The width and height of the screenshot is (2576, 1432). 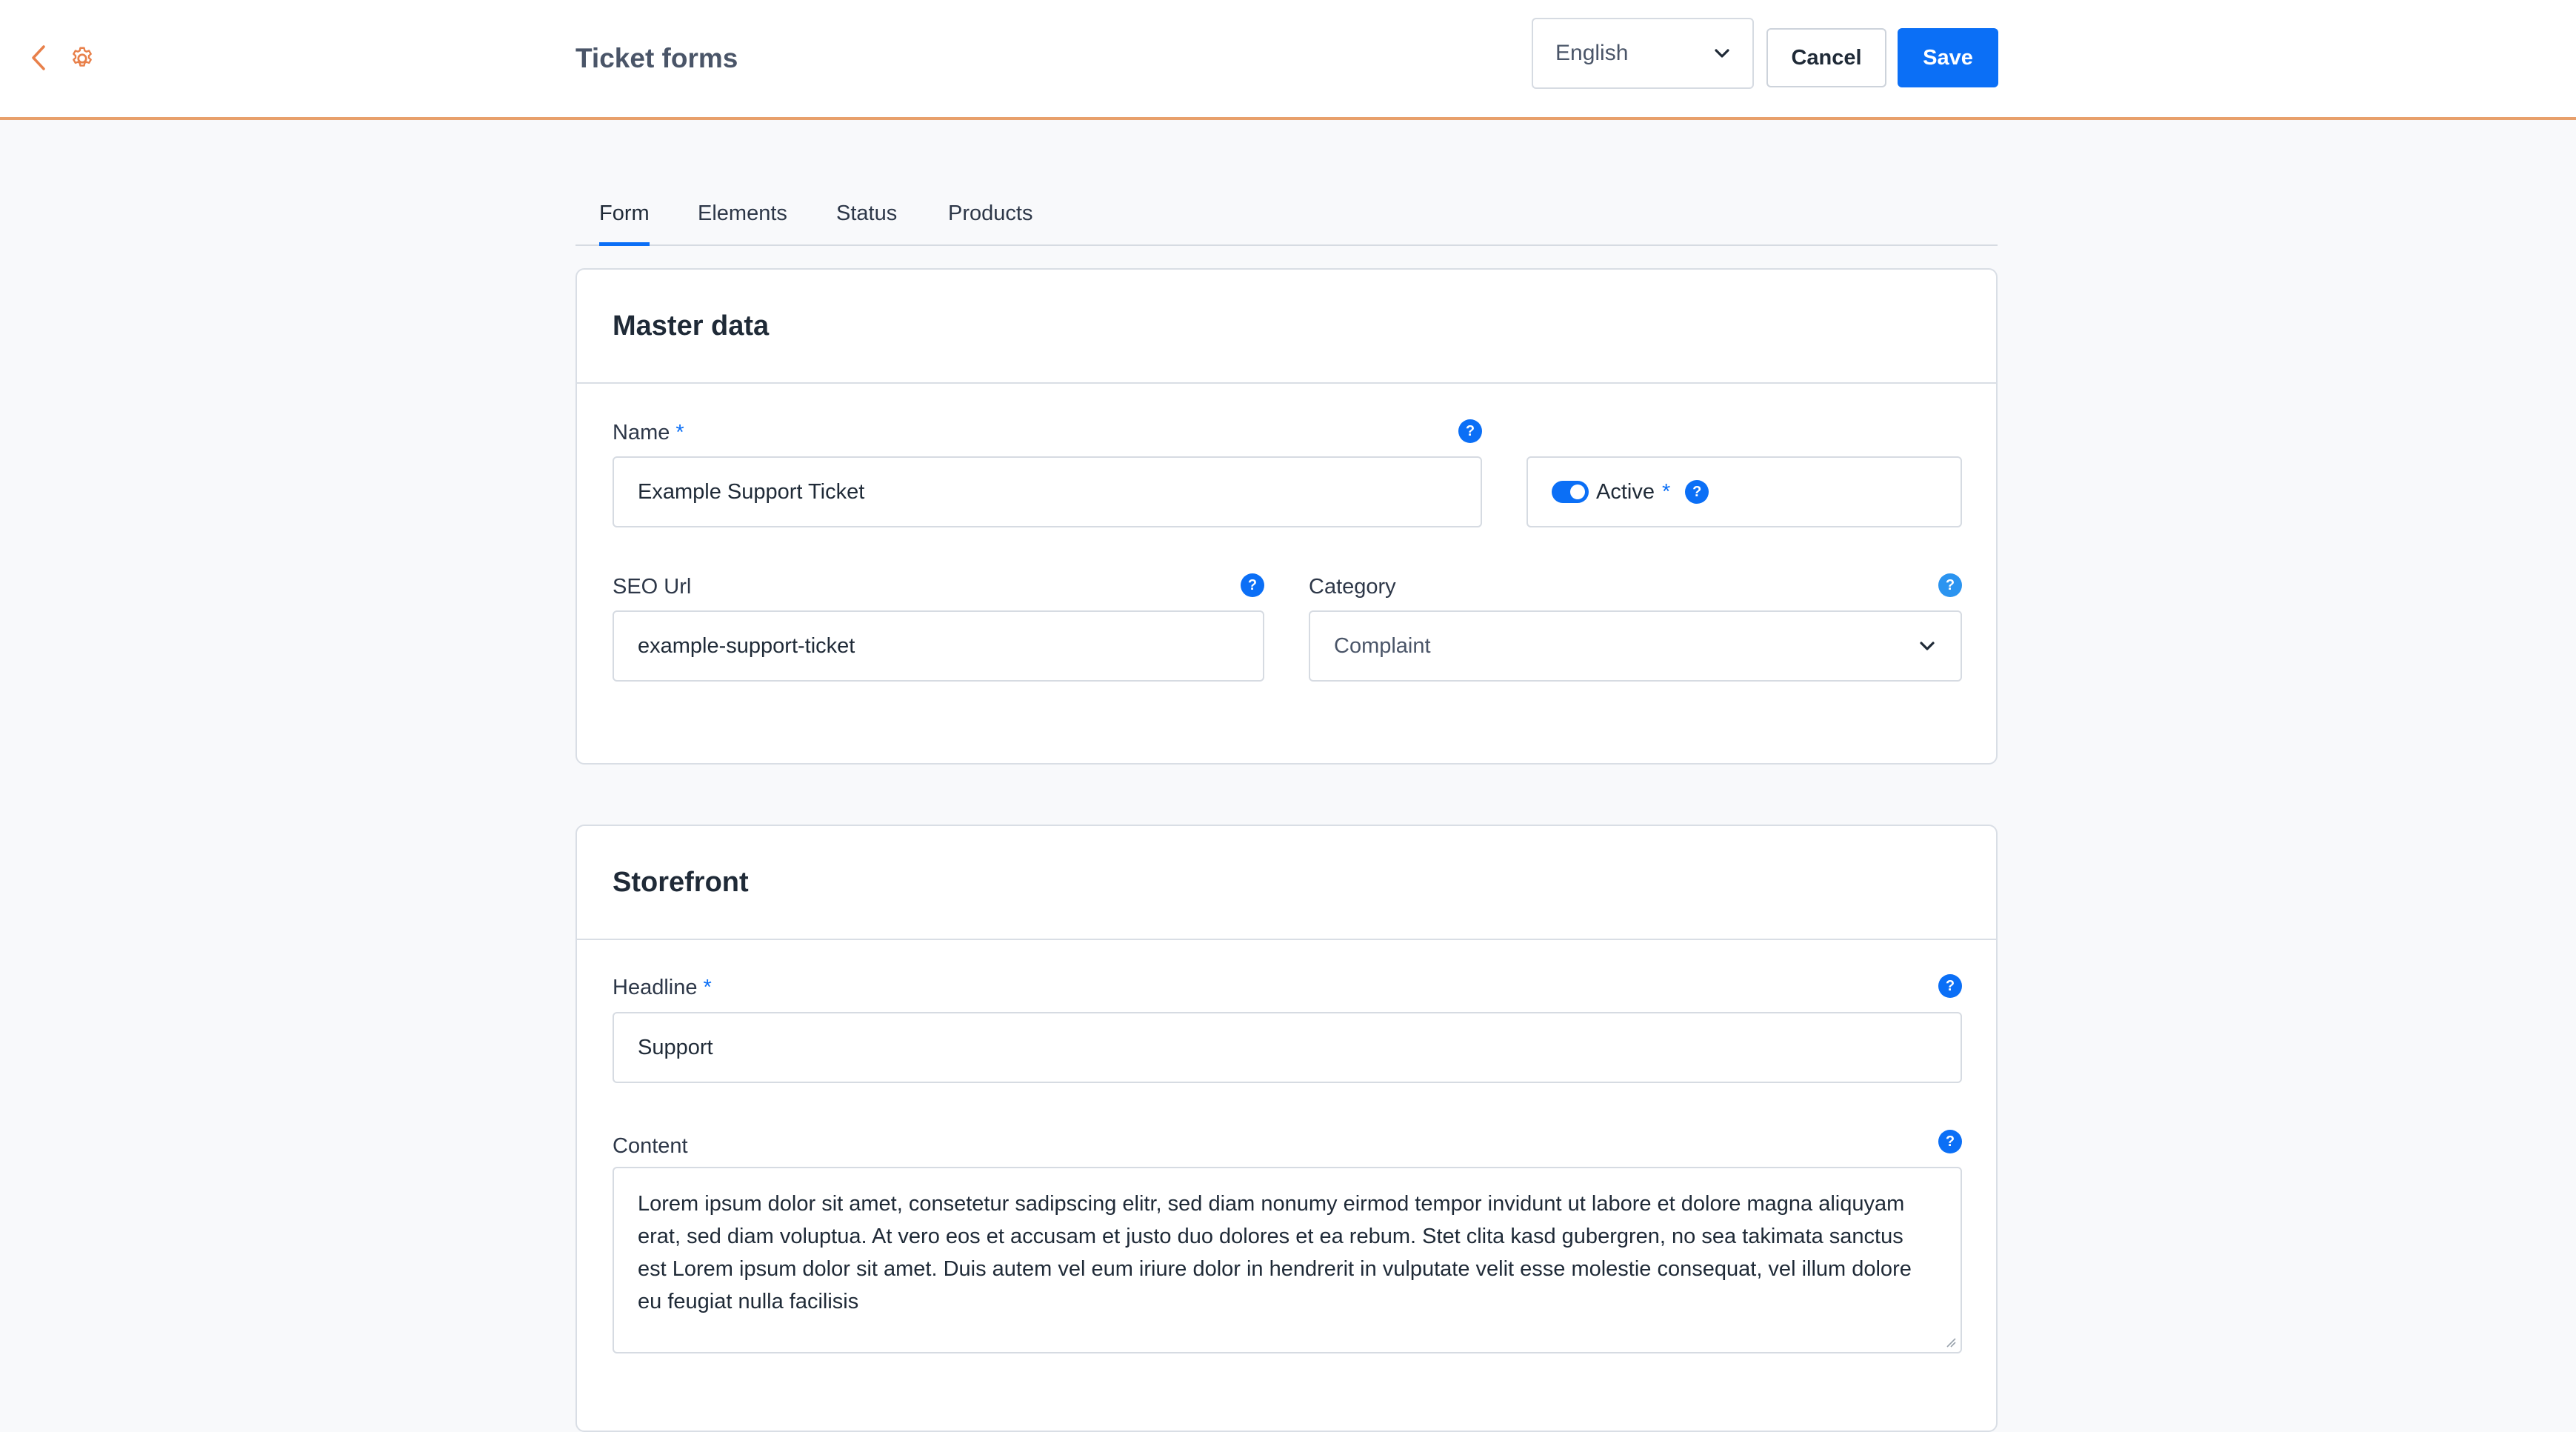 I want to click on language-select-value: English, so click(x=1592, y=53).